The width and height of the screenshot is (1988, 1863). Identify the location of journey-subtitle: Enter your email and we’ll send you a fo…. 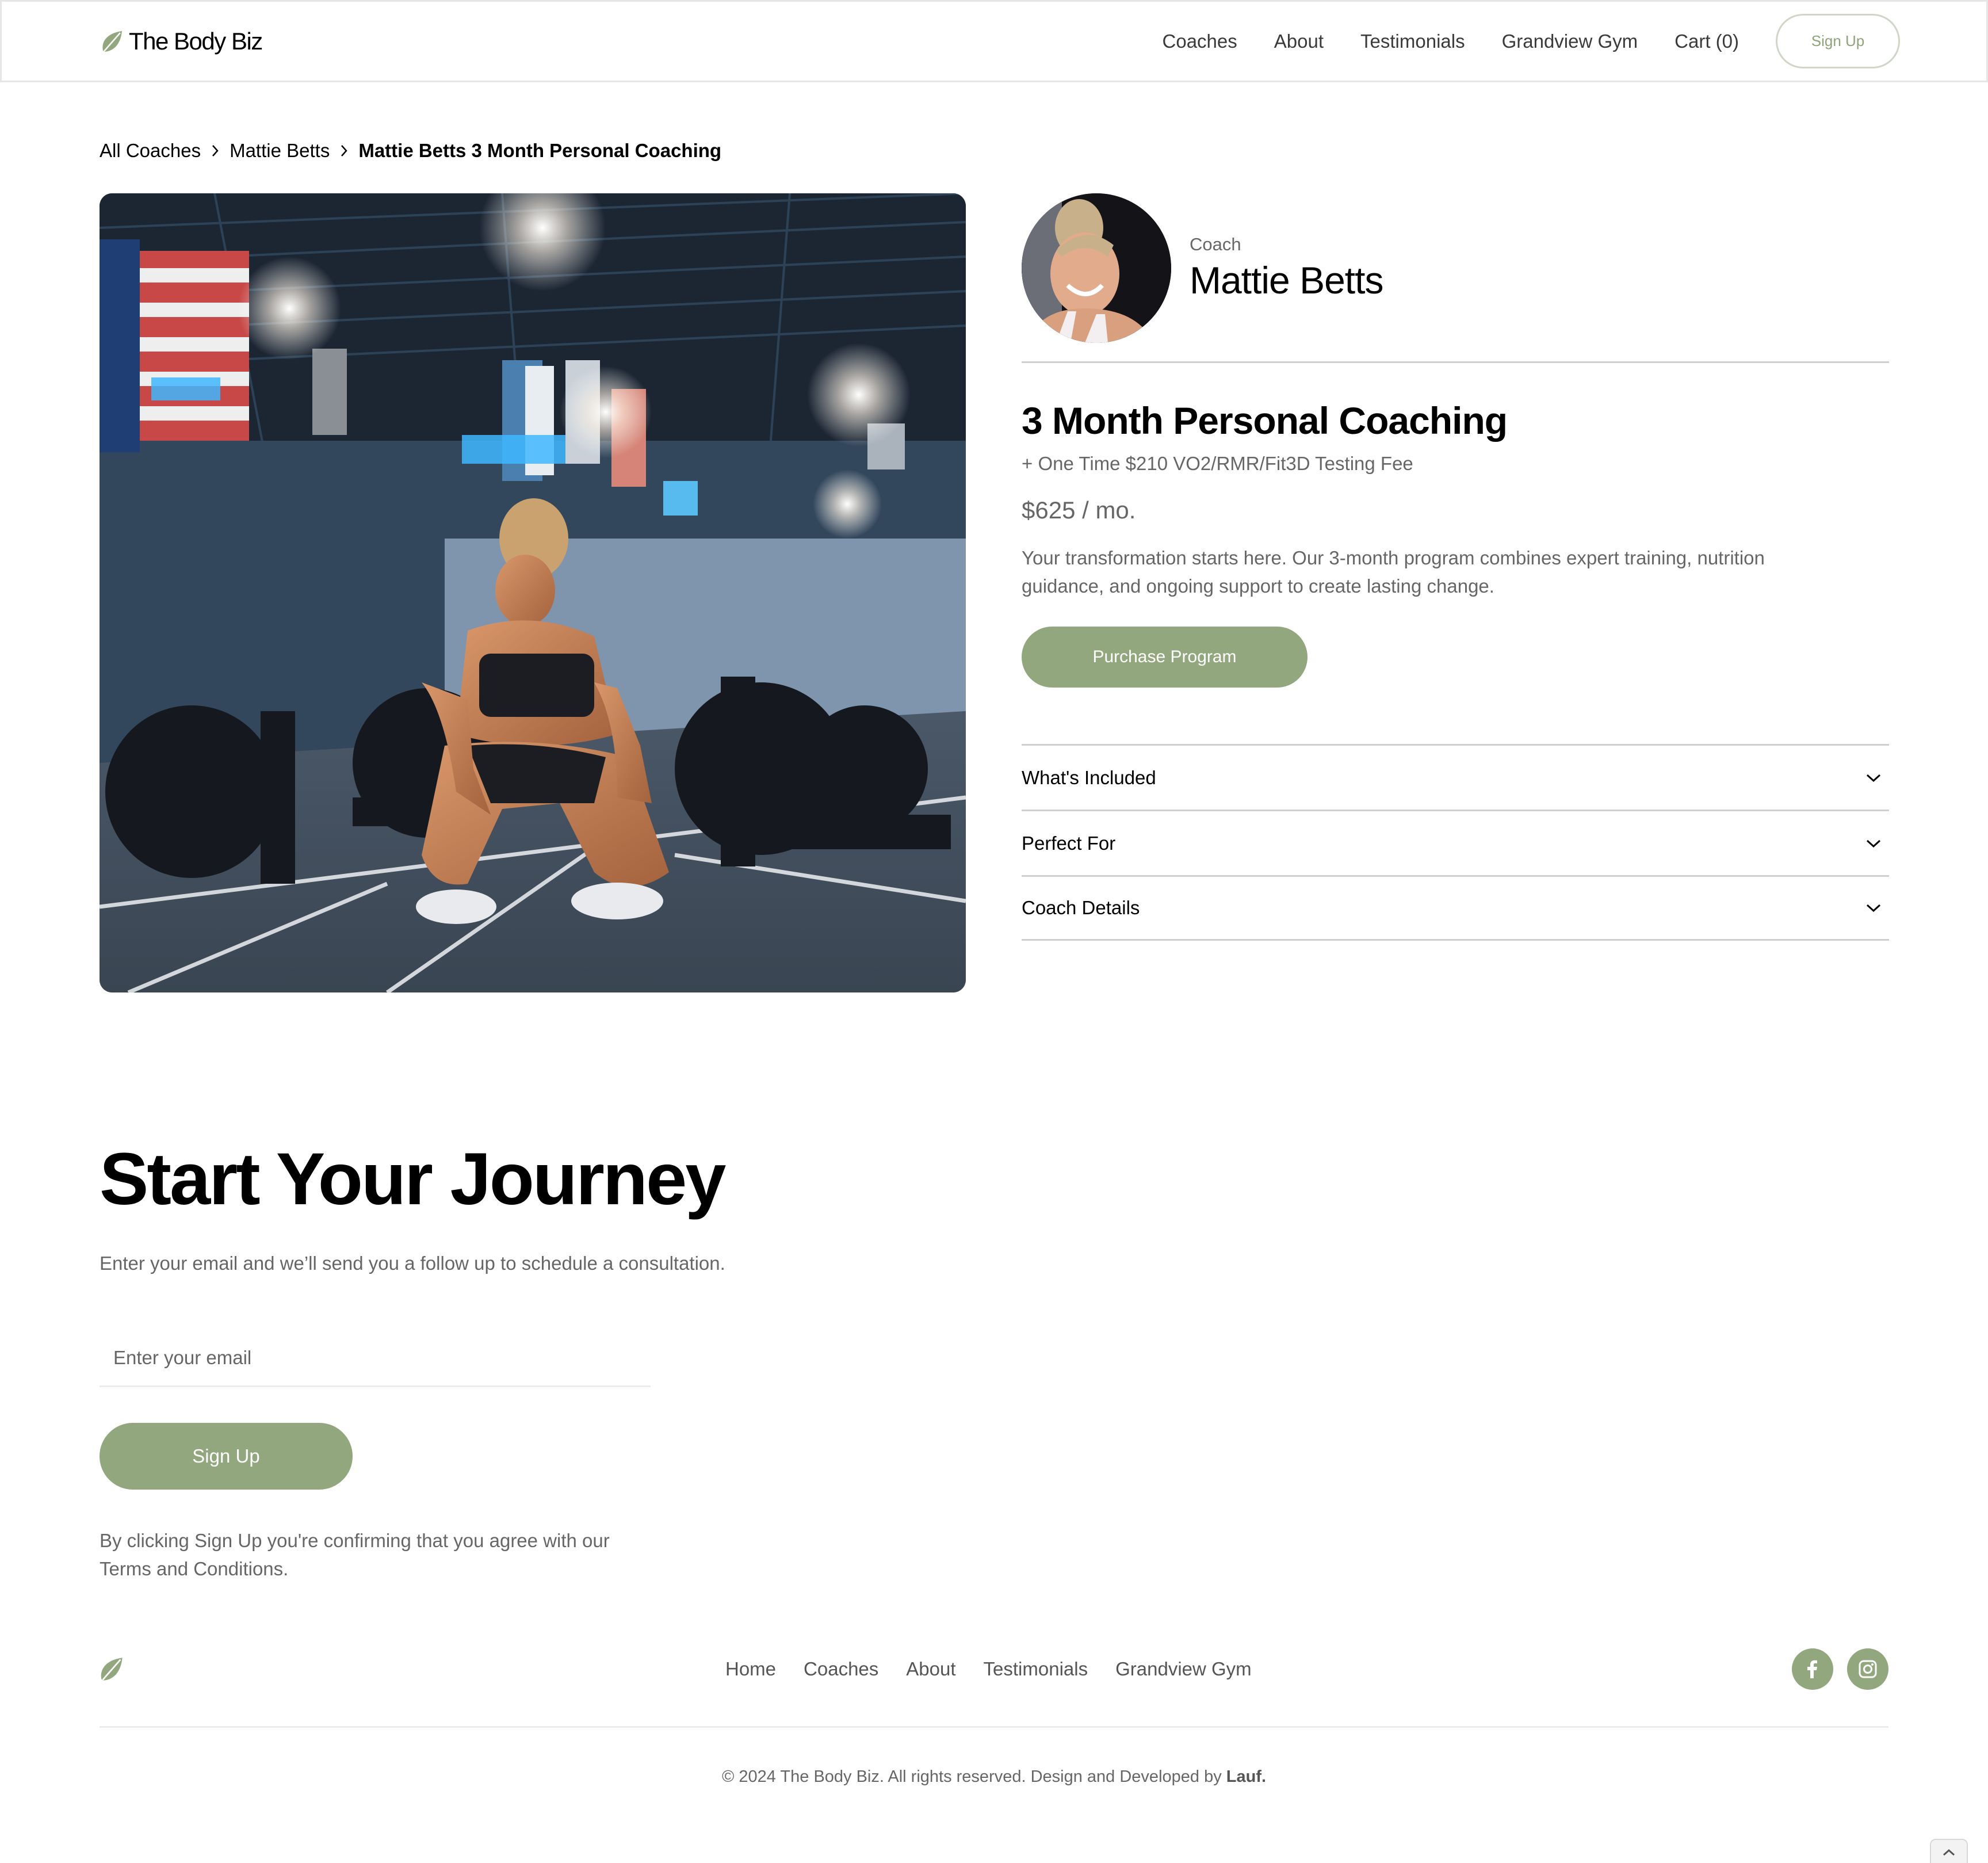
(413, 1263).